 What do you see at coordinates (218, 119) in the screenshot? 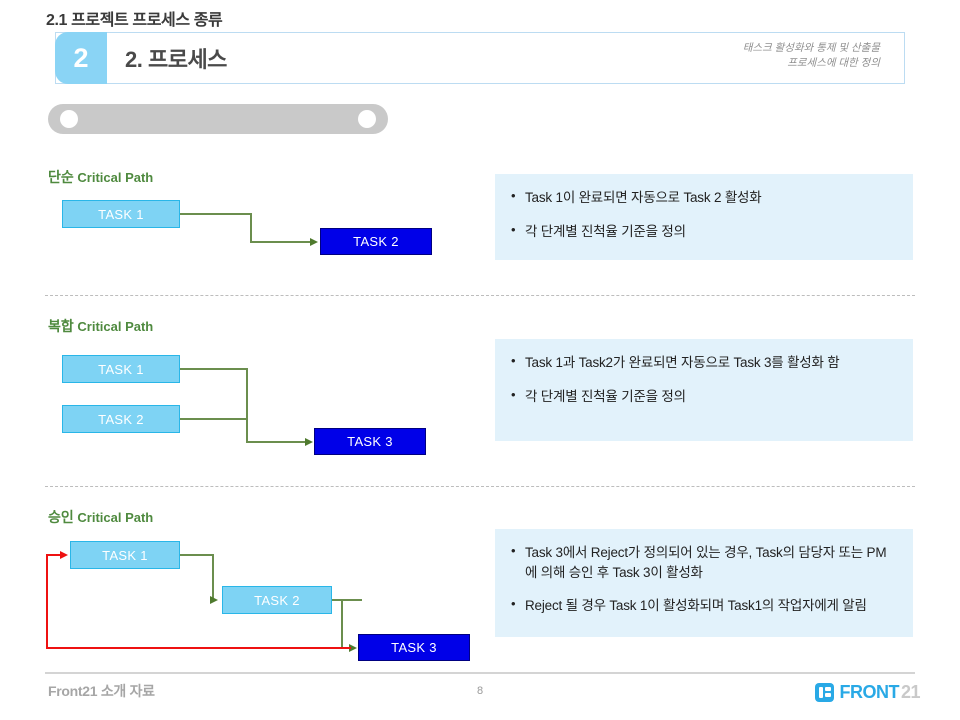
I see `section-bar` at bounding box center [218, 119].